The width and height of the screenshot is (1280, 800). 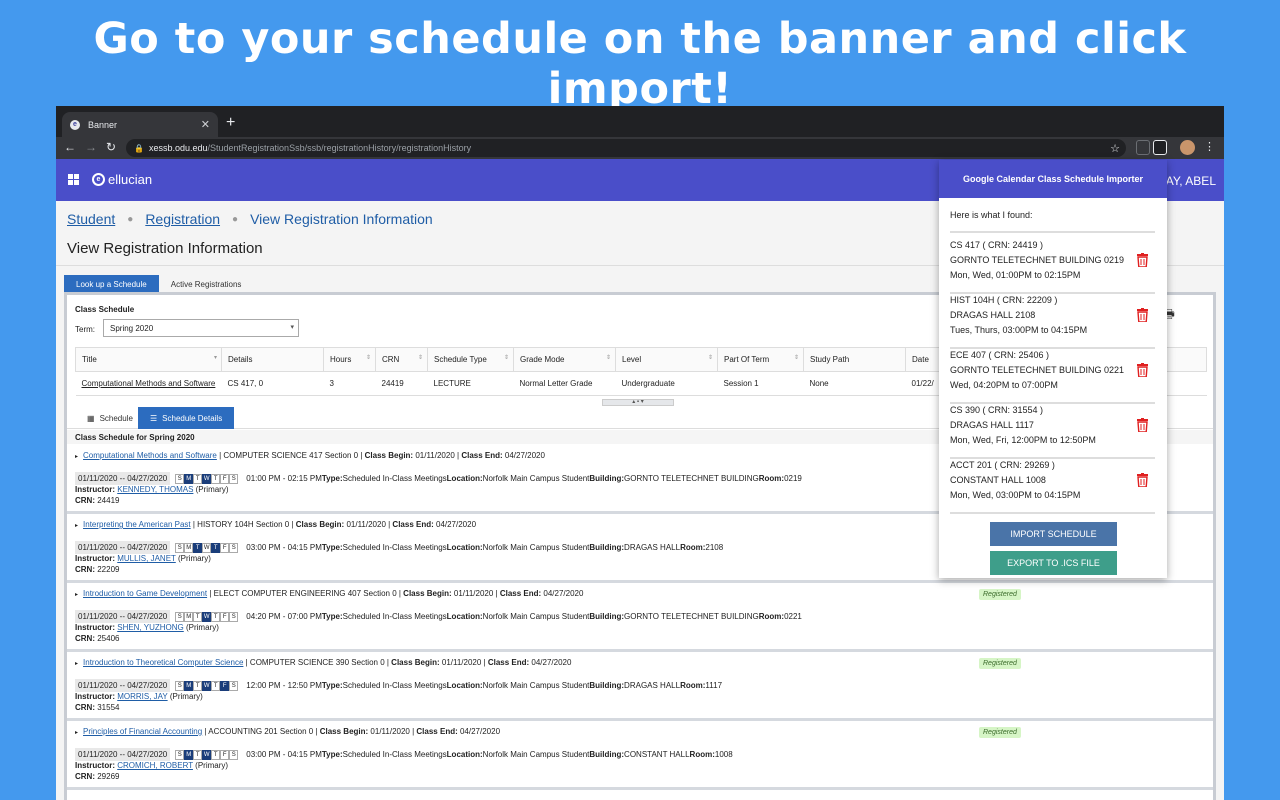 What do you see at coordinates (1115, 148) in the screenshot?
I see `bookmark-star-icon: ☆` at bounding box center [1115, 148].